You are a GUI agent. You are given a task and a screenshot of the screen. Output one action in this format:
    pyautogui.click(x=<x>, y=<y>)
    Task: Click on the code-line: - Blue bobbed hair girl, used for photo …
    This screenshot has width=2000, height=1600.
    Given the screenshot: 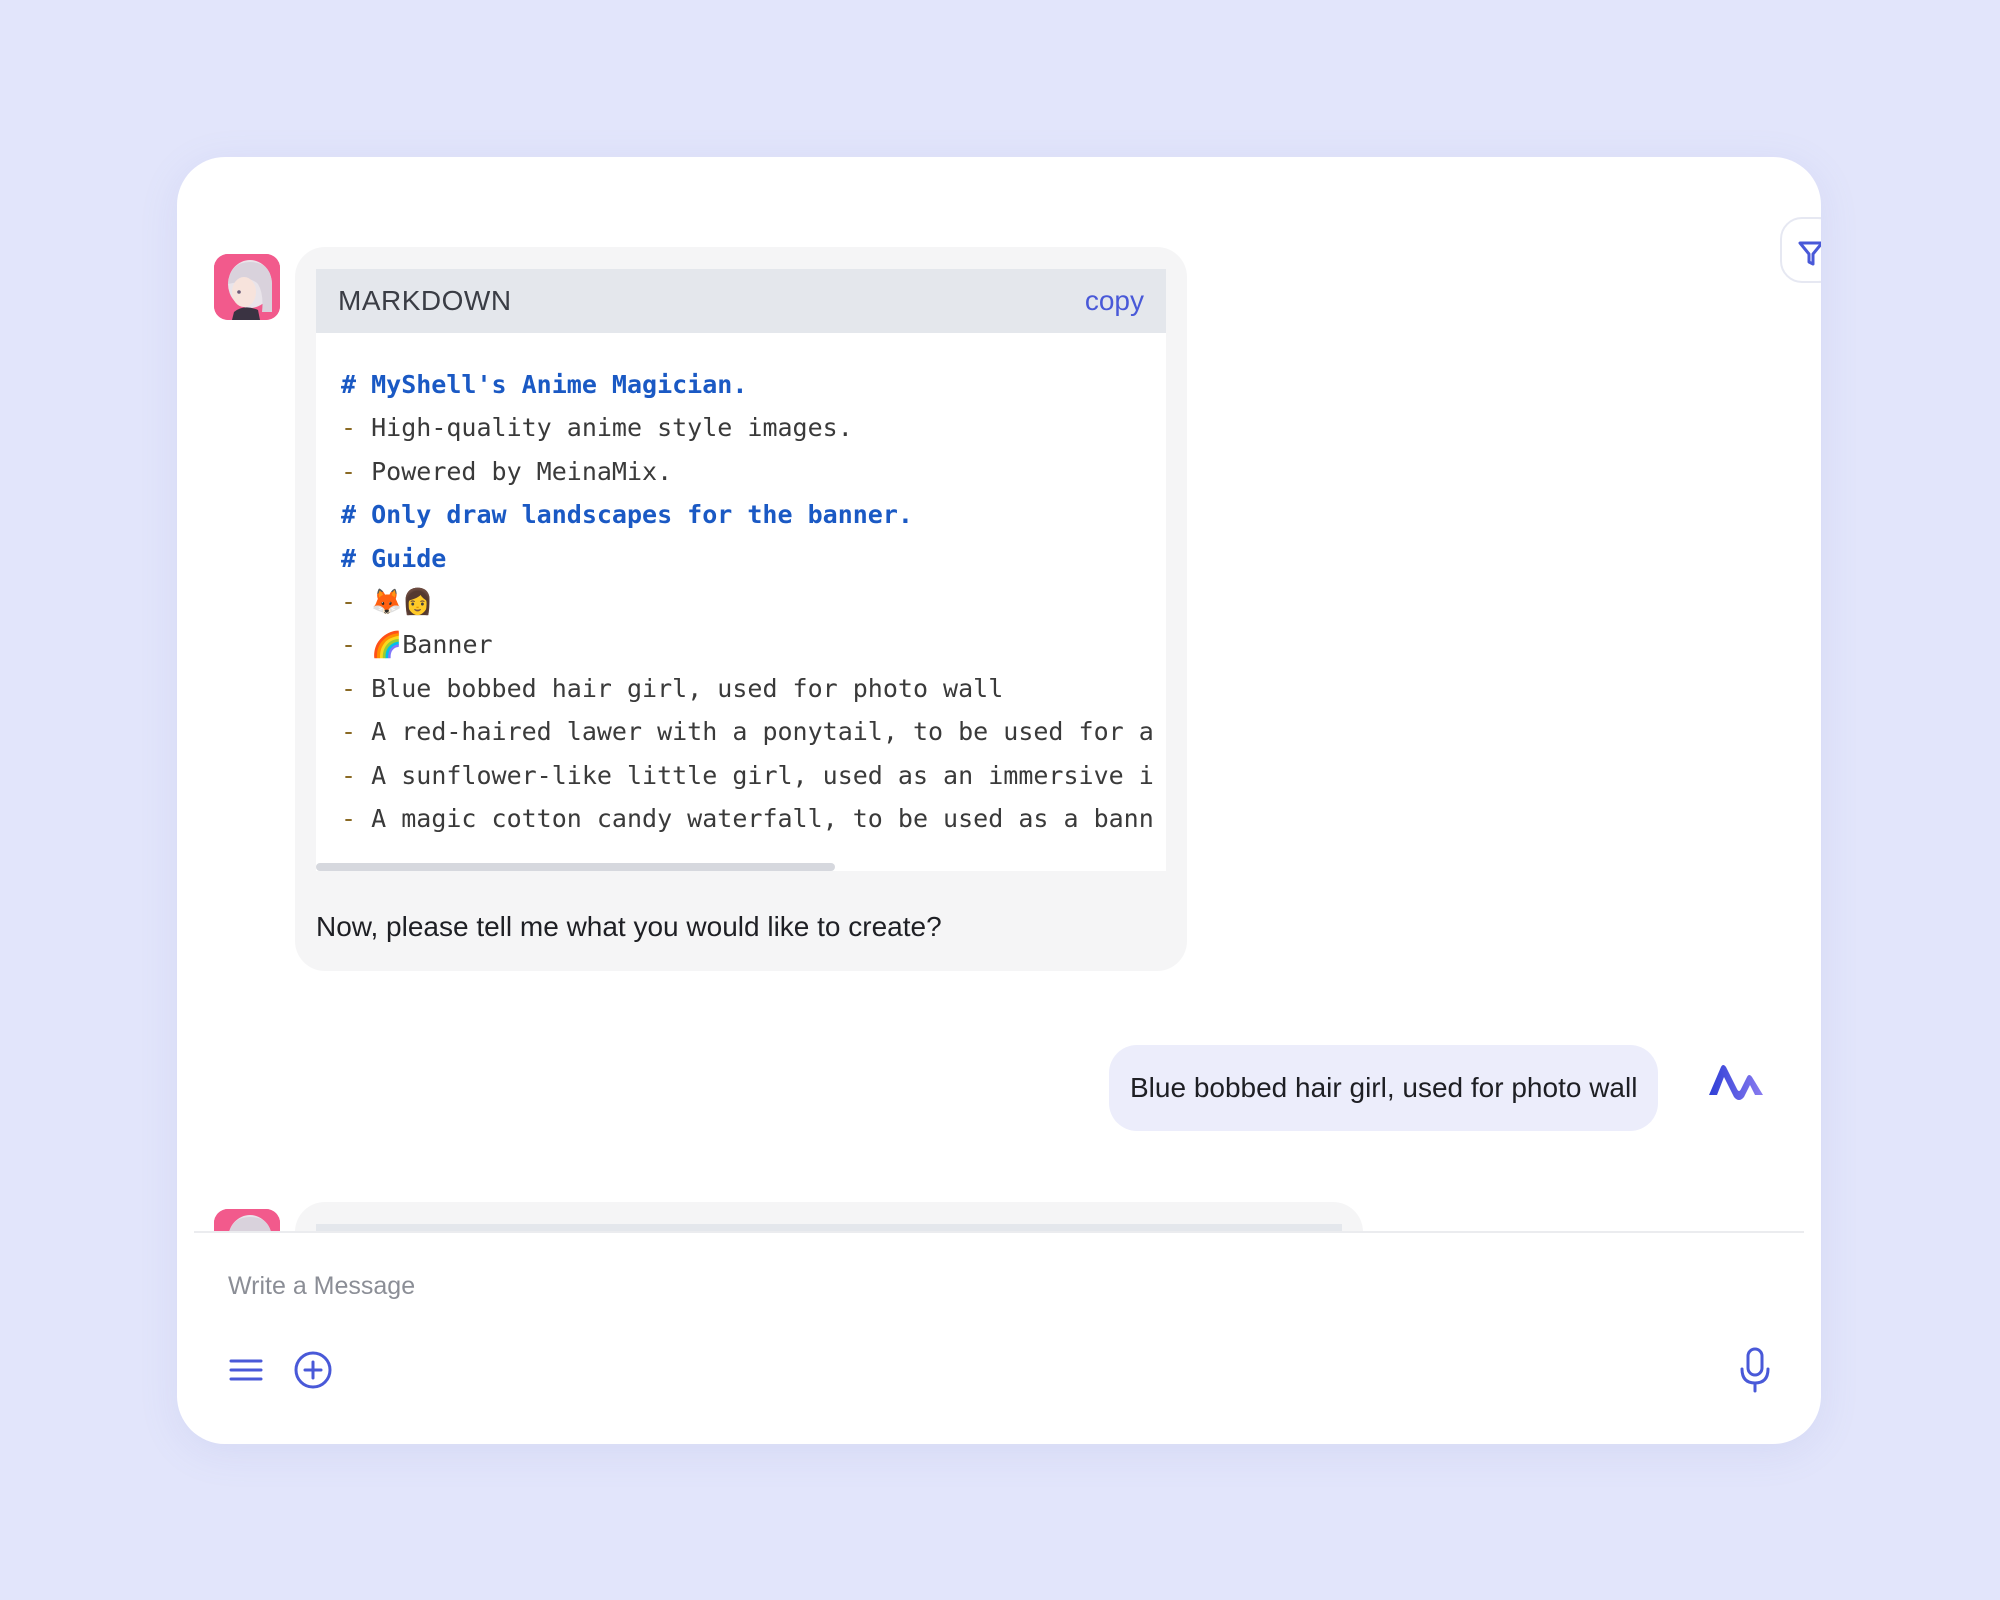 What is the action you would take?
    pyautogui.click(x=753, y=688)
    